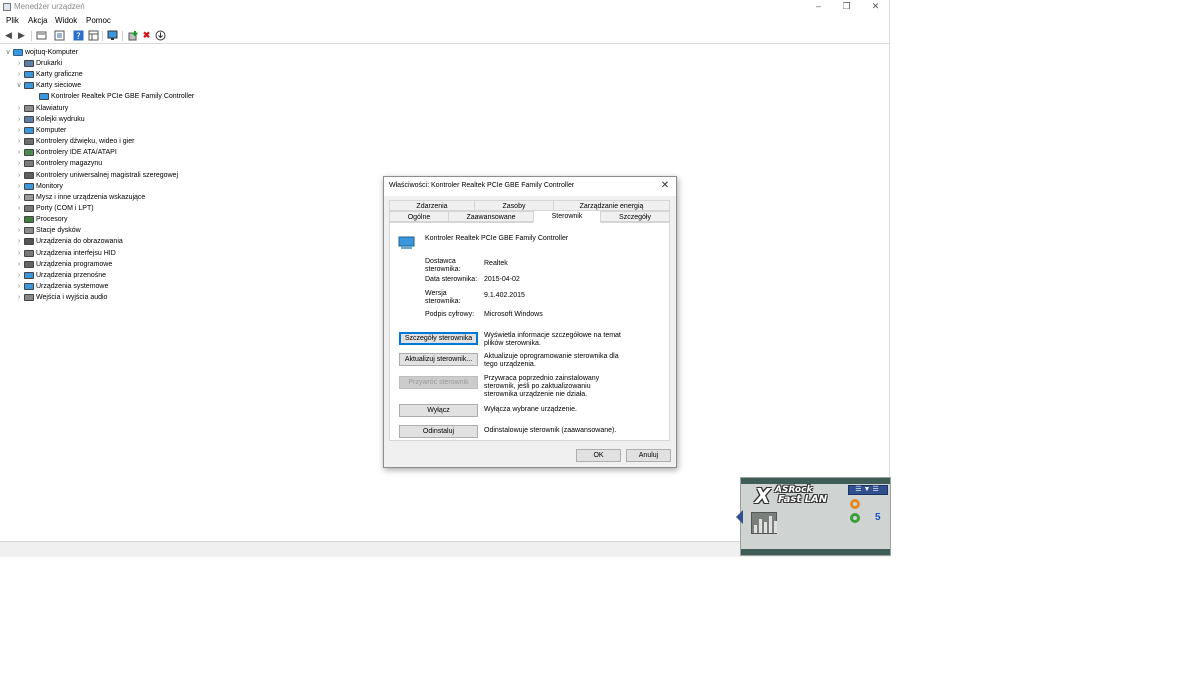  I want to click on widget-frame-bottom, so click(815, 552).